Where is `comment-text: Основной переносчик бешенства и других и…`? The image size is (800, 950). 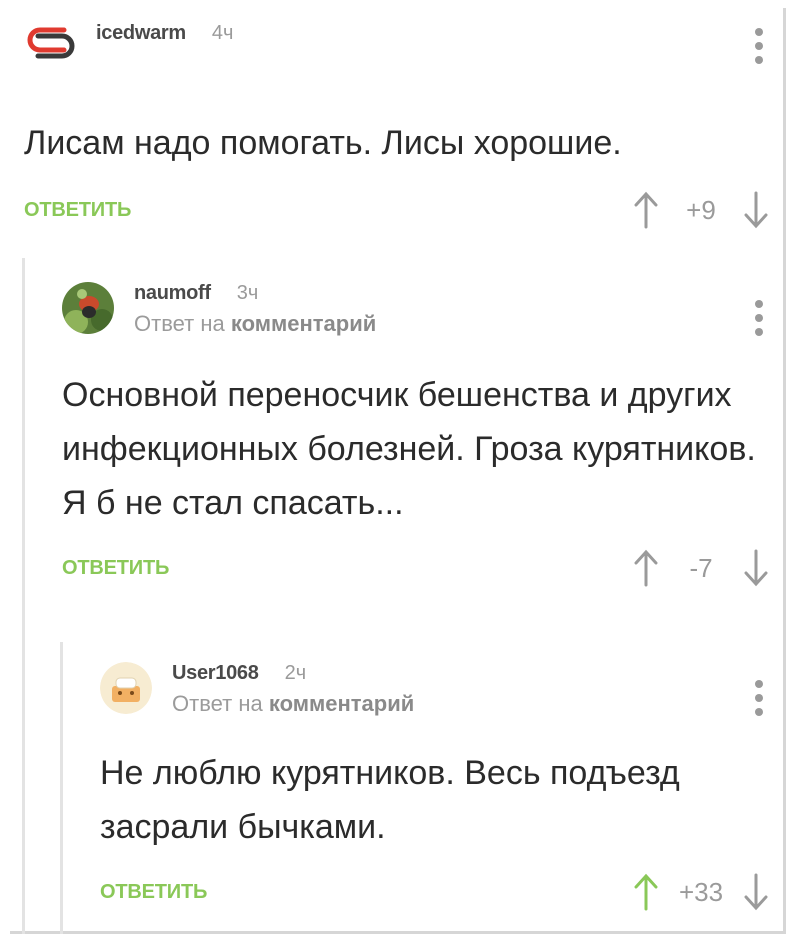
comment-text: Основной переносчик бешенства и других и… is located at coordinates (409, 449).